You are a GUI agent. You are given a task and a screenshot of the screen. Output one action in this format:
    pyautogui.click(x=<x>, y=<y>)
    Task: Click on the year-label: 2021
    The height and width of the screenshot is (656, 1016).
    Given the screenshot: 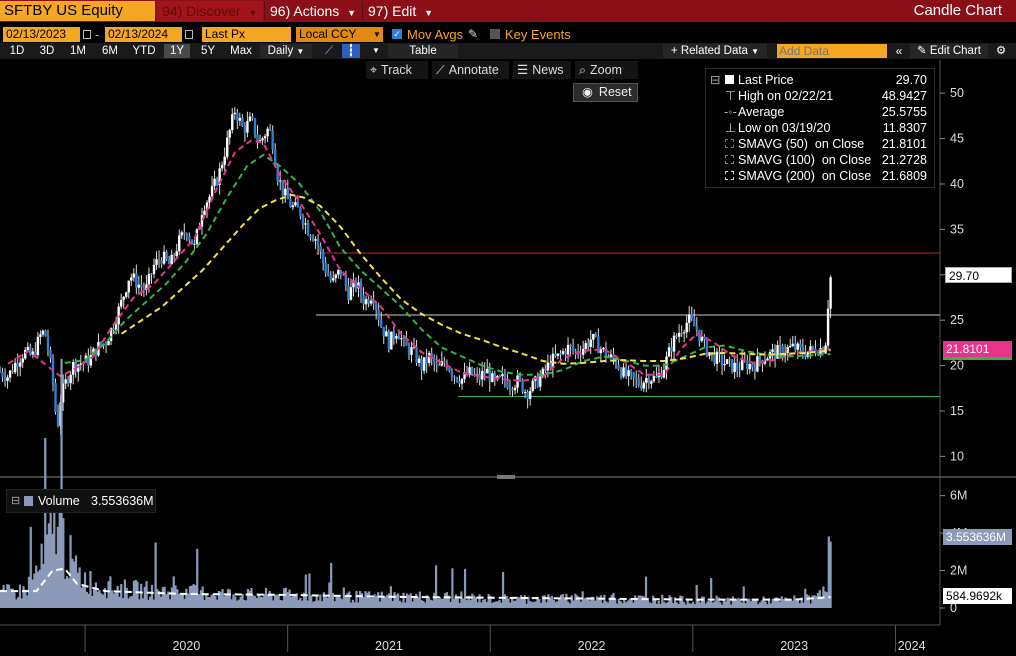 What is the action you would take?
    pyautogui.click(x=389, y=646)
    